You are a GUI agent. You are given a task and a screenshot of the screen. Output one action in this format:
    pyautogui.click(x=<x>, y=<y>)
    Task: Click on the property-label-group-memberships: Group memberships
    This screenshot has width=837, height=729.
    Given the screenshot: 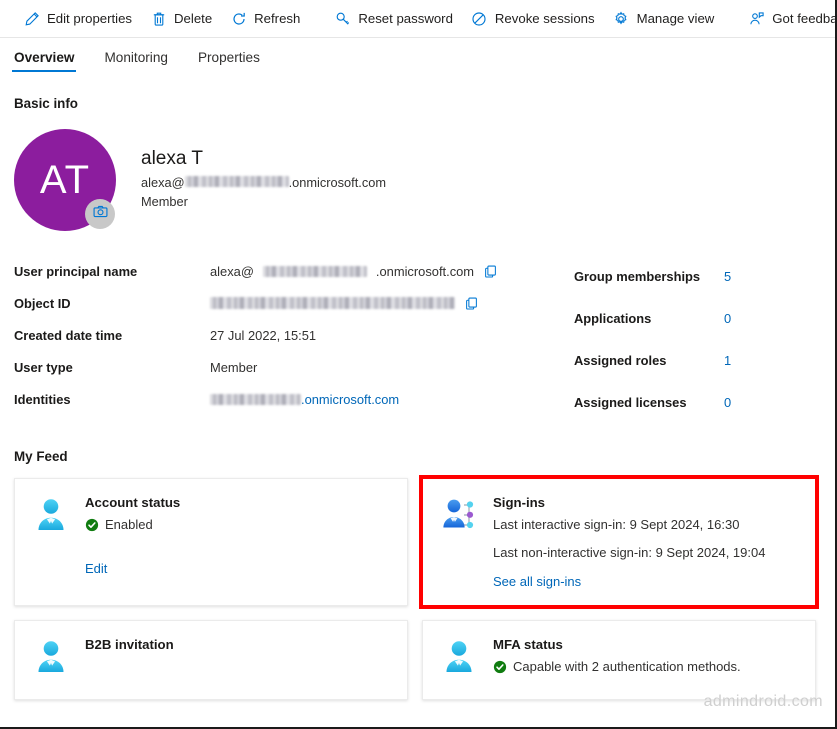 What is the action you would take?
    pyautogui.click(x=637, y=276)
    